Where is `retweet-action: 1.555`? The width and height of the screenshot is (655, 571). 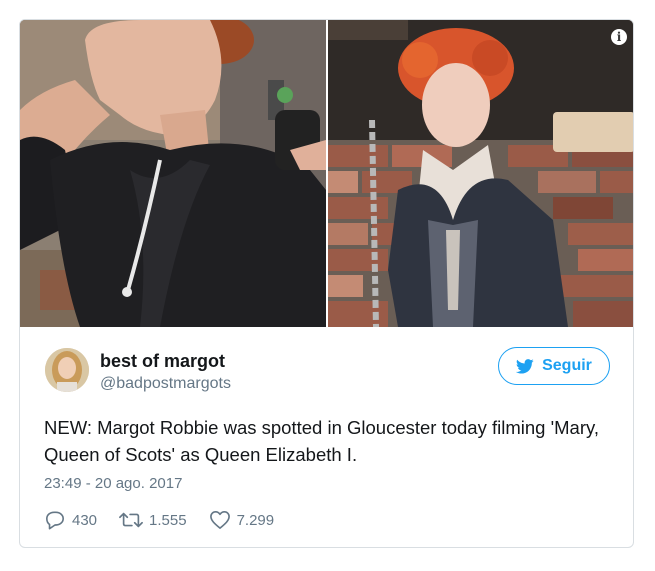 retweet-action: 1.555 is located at coordinates (153, 520).